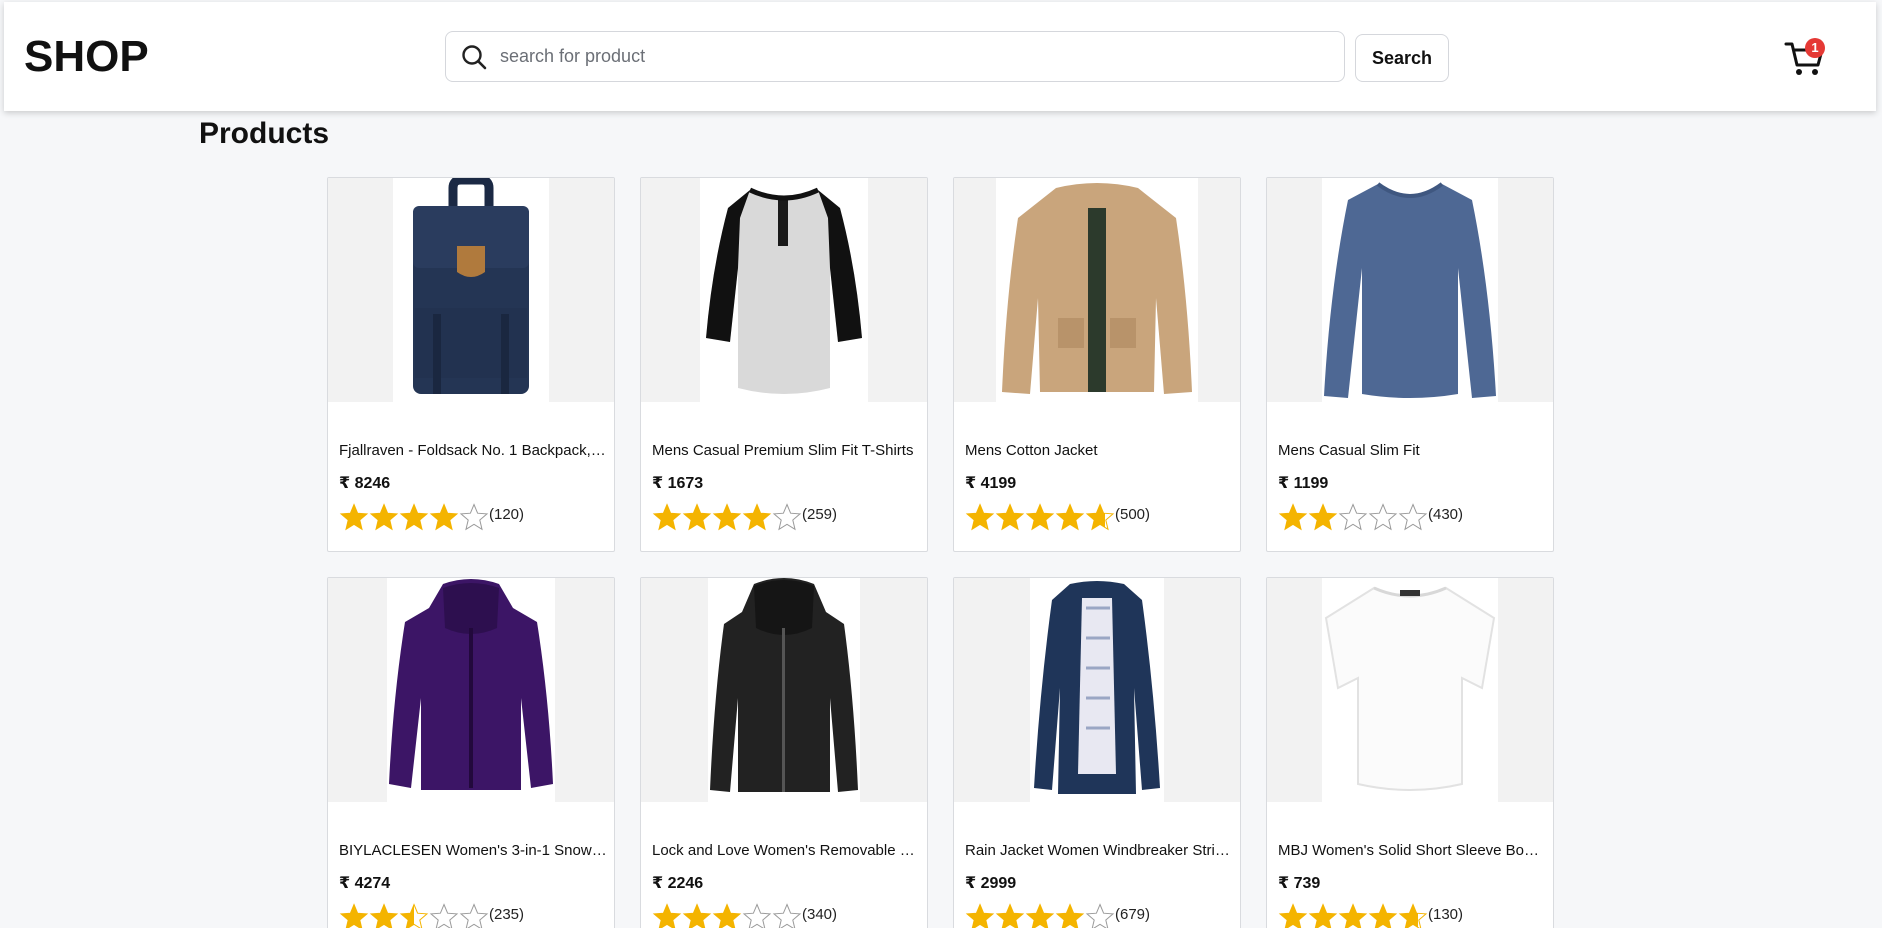 The height and width of the screenshot is (928, 1882). What do you see at coordinates (1402, 58) in the screenshot?
I see `search-button: Search` at bounding box center [1402, 58].